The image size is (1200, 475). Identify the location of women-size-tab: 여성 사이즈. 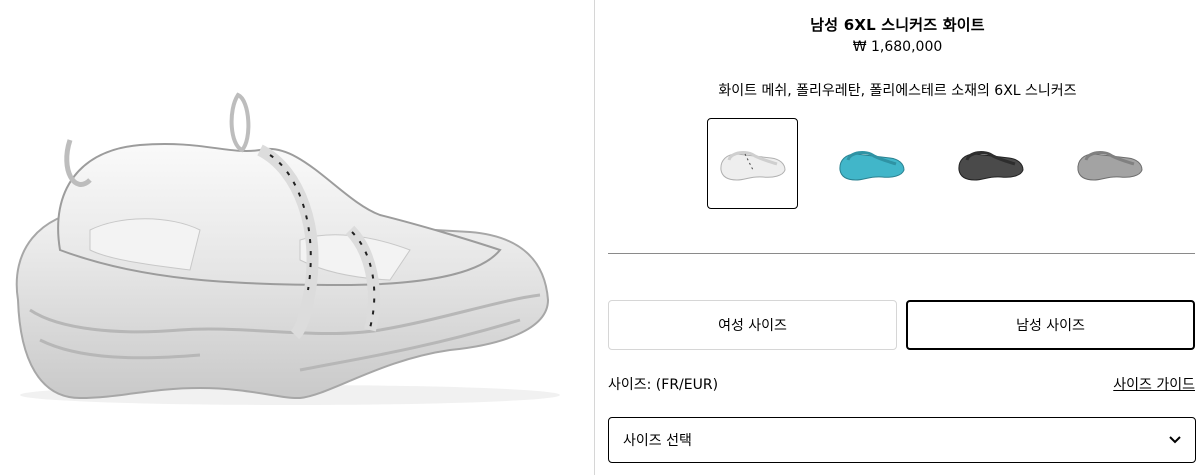
(752, 325).